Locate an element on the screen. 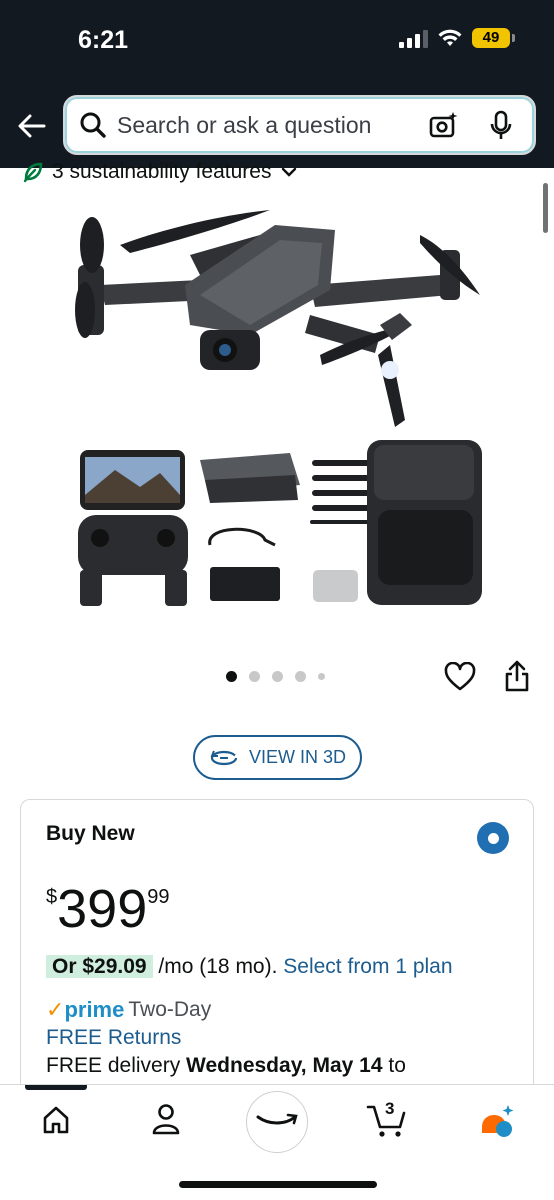 Image resolution: width=554 pixels, height=1200 pixels. price: $ 399 99 is located at coordinates (107, 907).